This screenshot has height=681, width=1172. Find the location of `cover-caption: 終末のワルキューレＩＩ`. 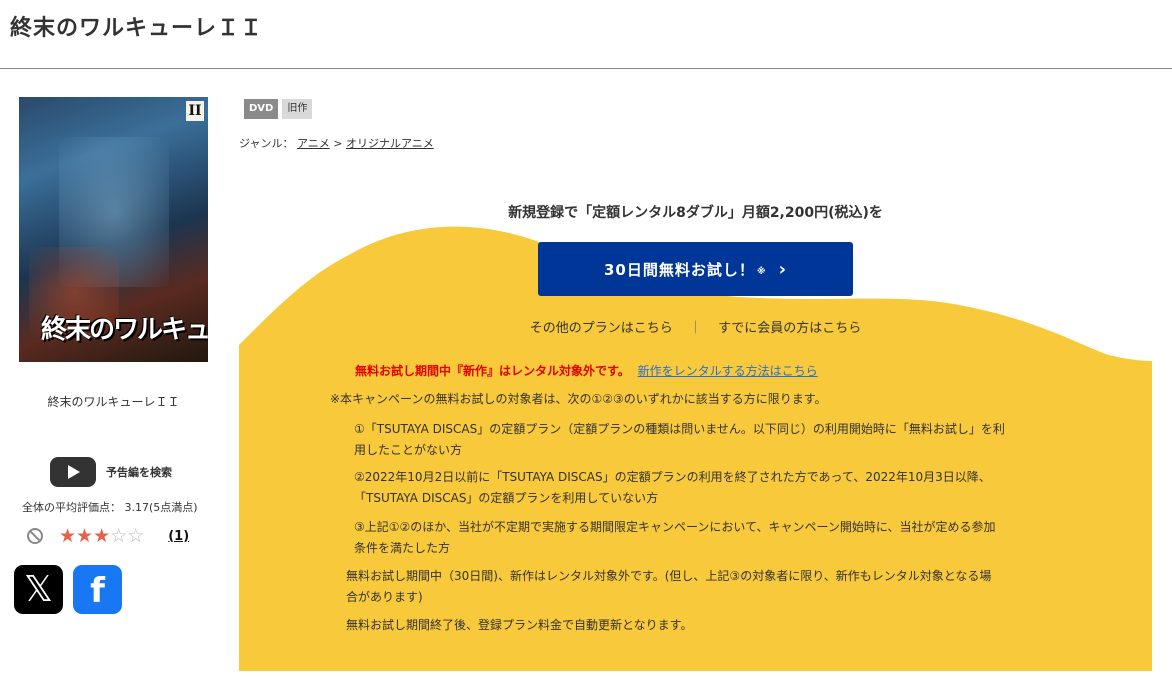

cover-caption: 終末のワルキューレＩＩ is located at coordinates (113, 402).